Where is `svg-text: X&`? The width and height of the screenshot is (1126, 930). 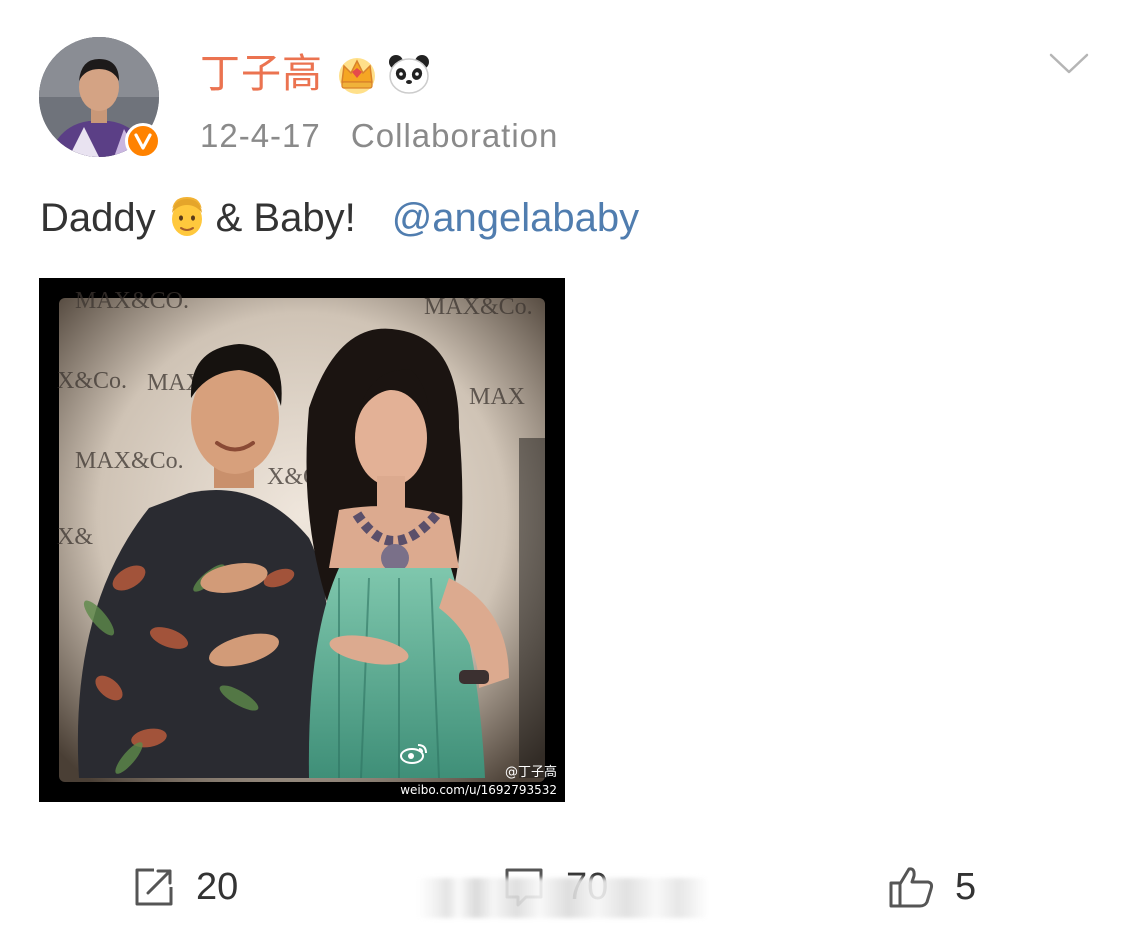 svg-text: X& is located at coordinates (75, 537).